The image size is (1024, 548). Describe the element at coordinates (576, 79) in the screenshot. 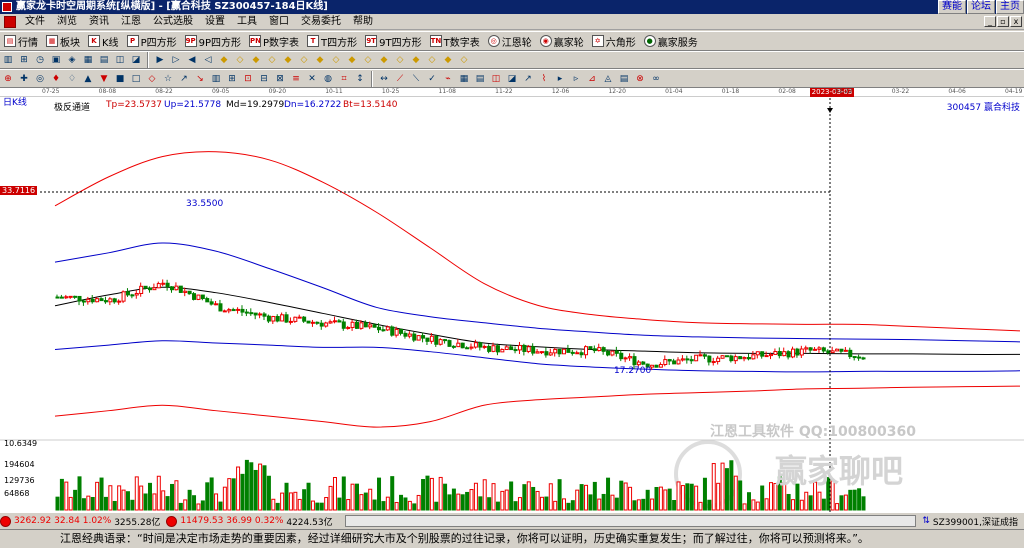

I see `drawing-tool-icon: ▹` at that location.